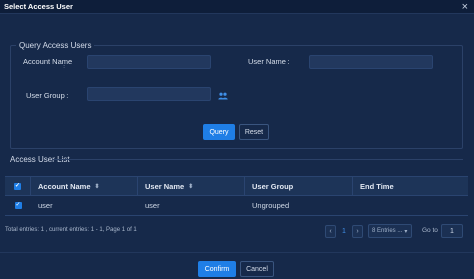 This screenshot has height=279, width=474. Describe the element at coordinates (38, 6) in the screenshot. I see `dialog-title: Select Access User` at that location.